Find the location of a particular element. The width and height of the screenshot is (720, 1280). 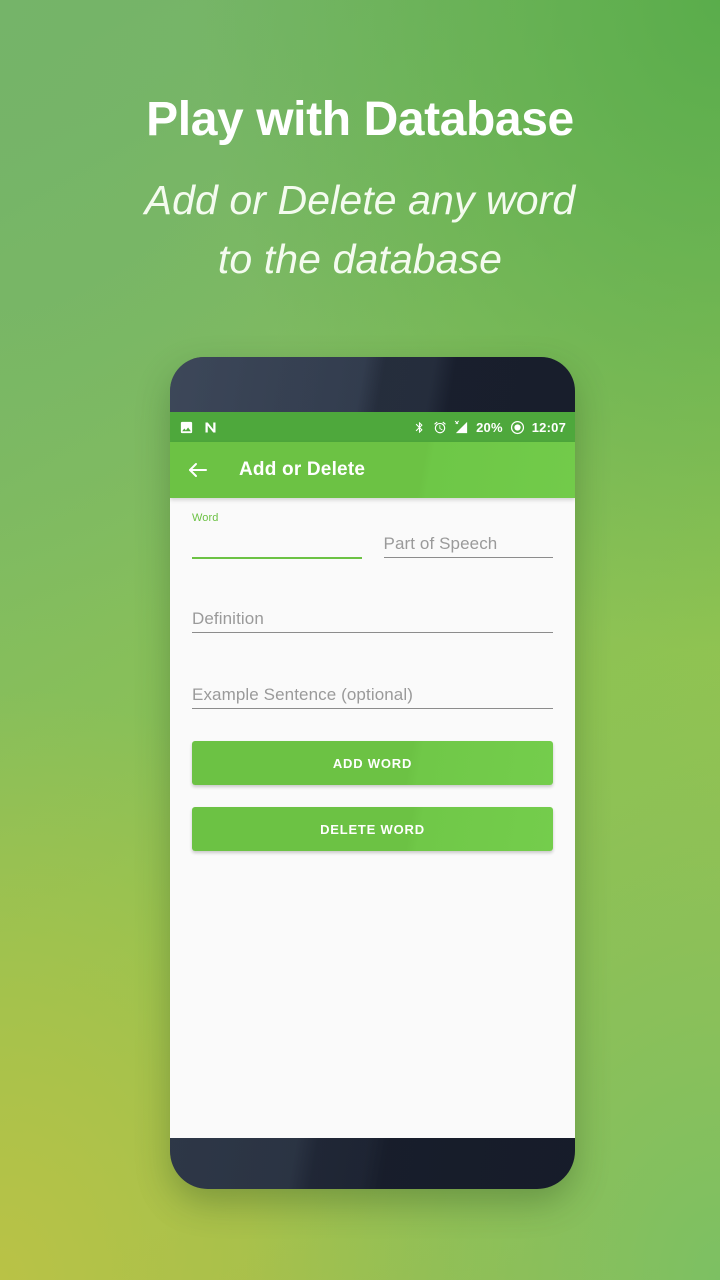

part-of-speech-field-underline is located at coordinates (468, 557).